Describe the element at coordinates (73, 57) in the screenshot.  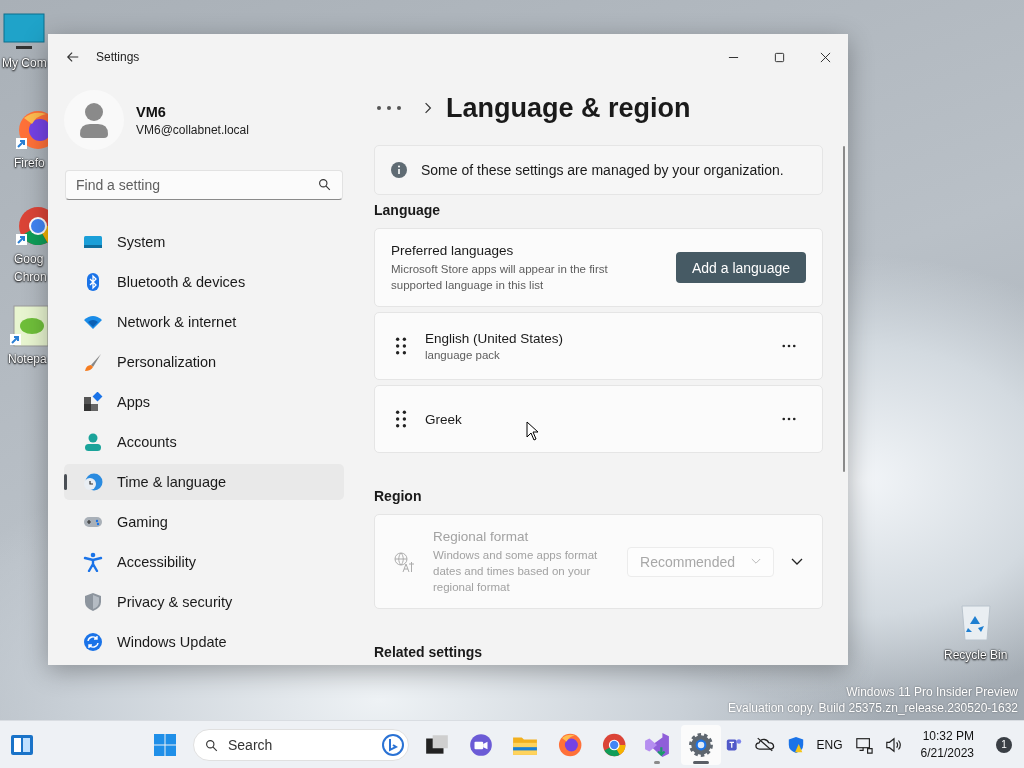
I see `back-arrow-icon` at that location.